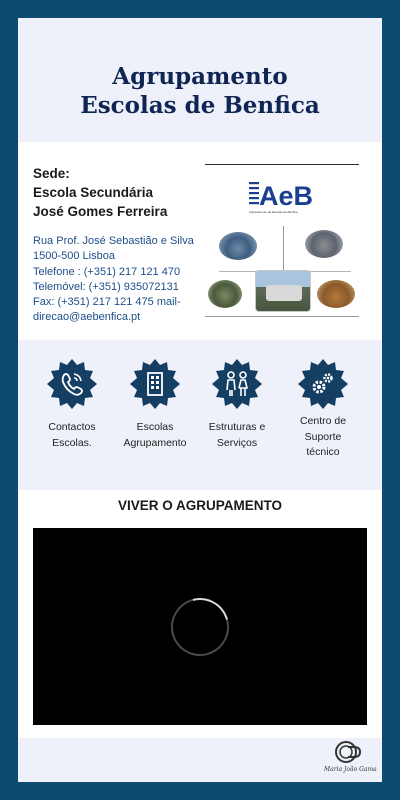  What do you see at coordinates (348, 752) in the screenshot?
I see `signature-logo-icon` at bounding box center [348, 752].